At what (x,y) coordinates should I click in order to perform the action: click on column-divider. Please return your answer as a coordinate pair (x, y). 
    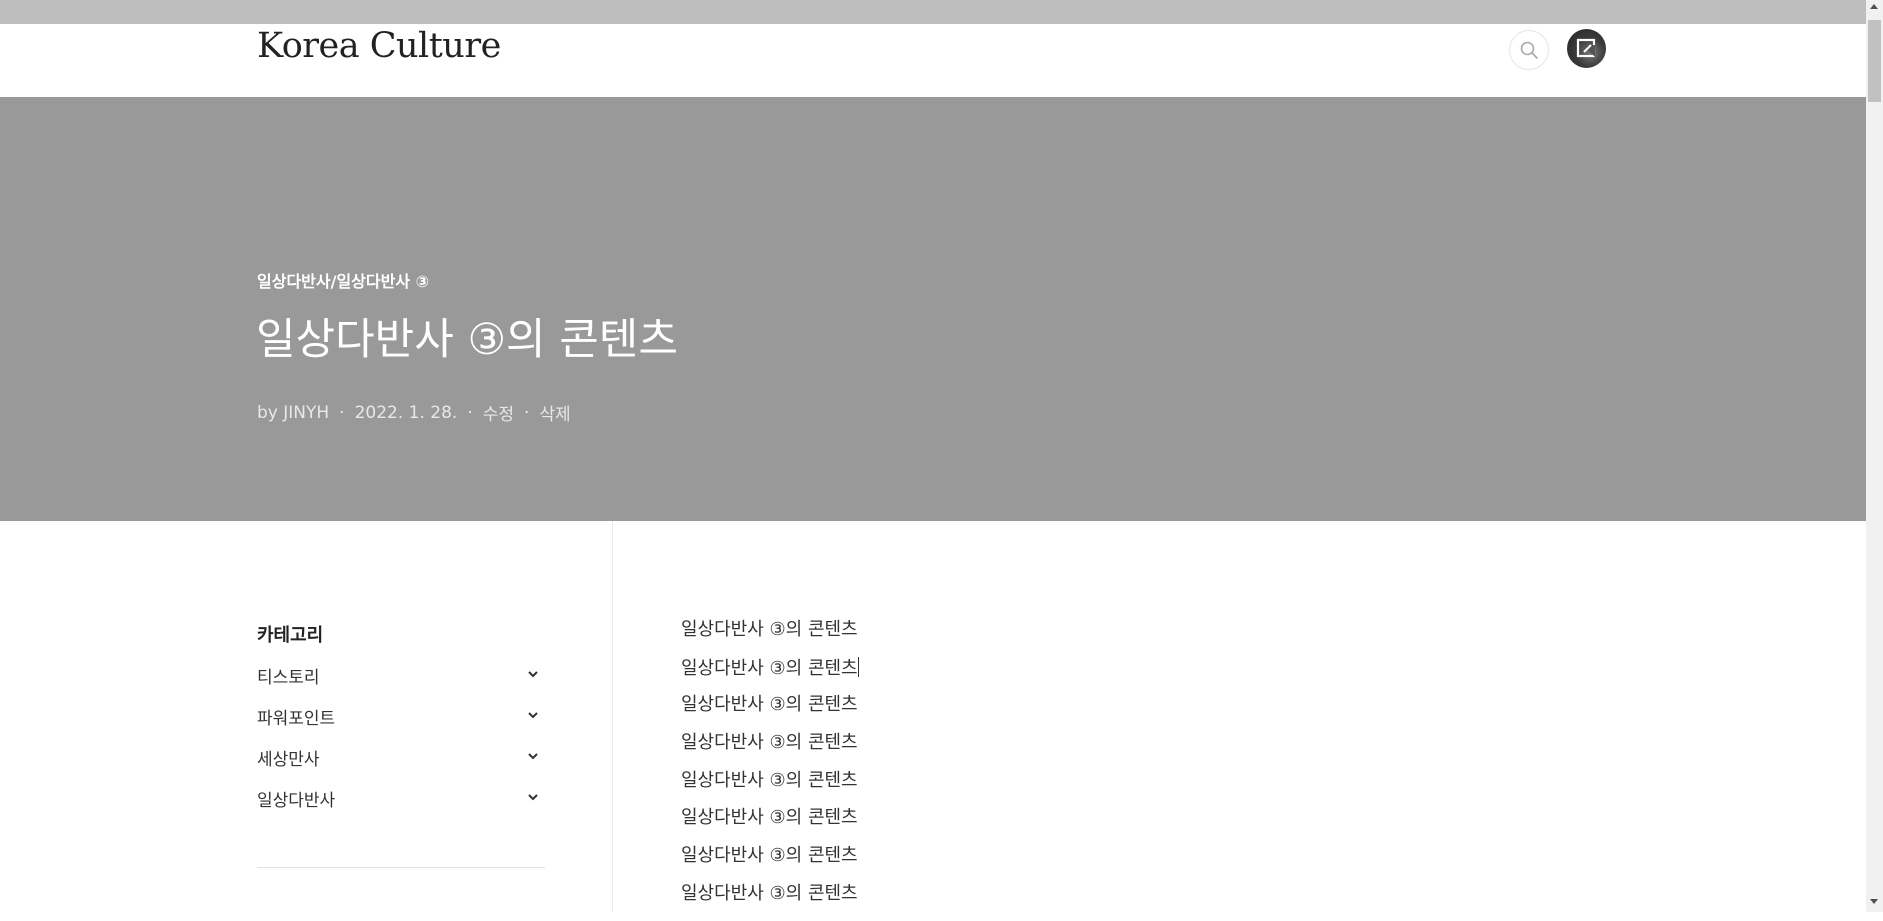
    Looking at the image, I should click on (612, 716).